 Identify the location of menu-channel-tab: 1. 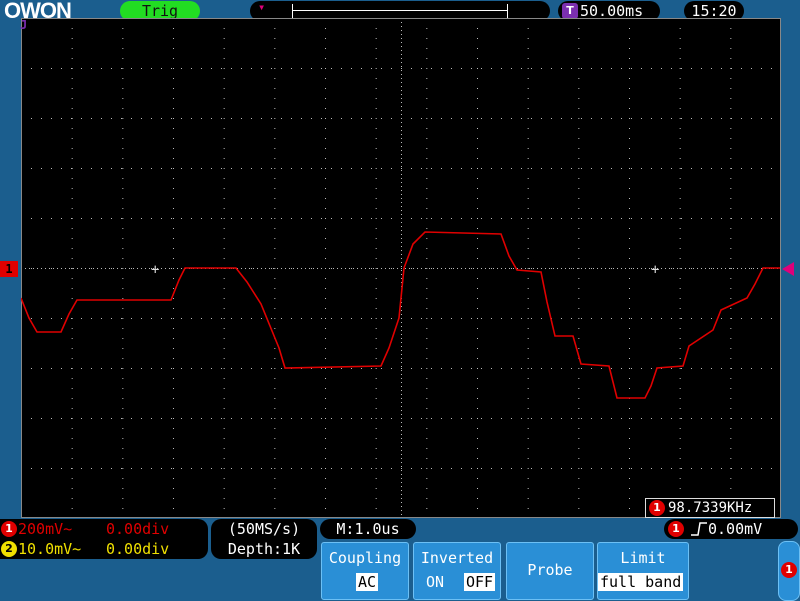
(789, 571).